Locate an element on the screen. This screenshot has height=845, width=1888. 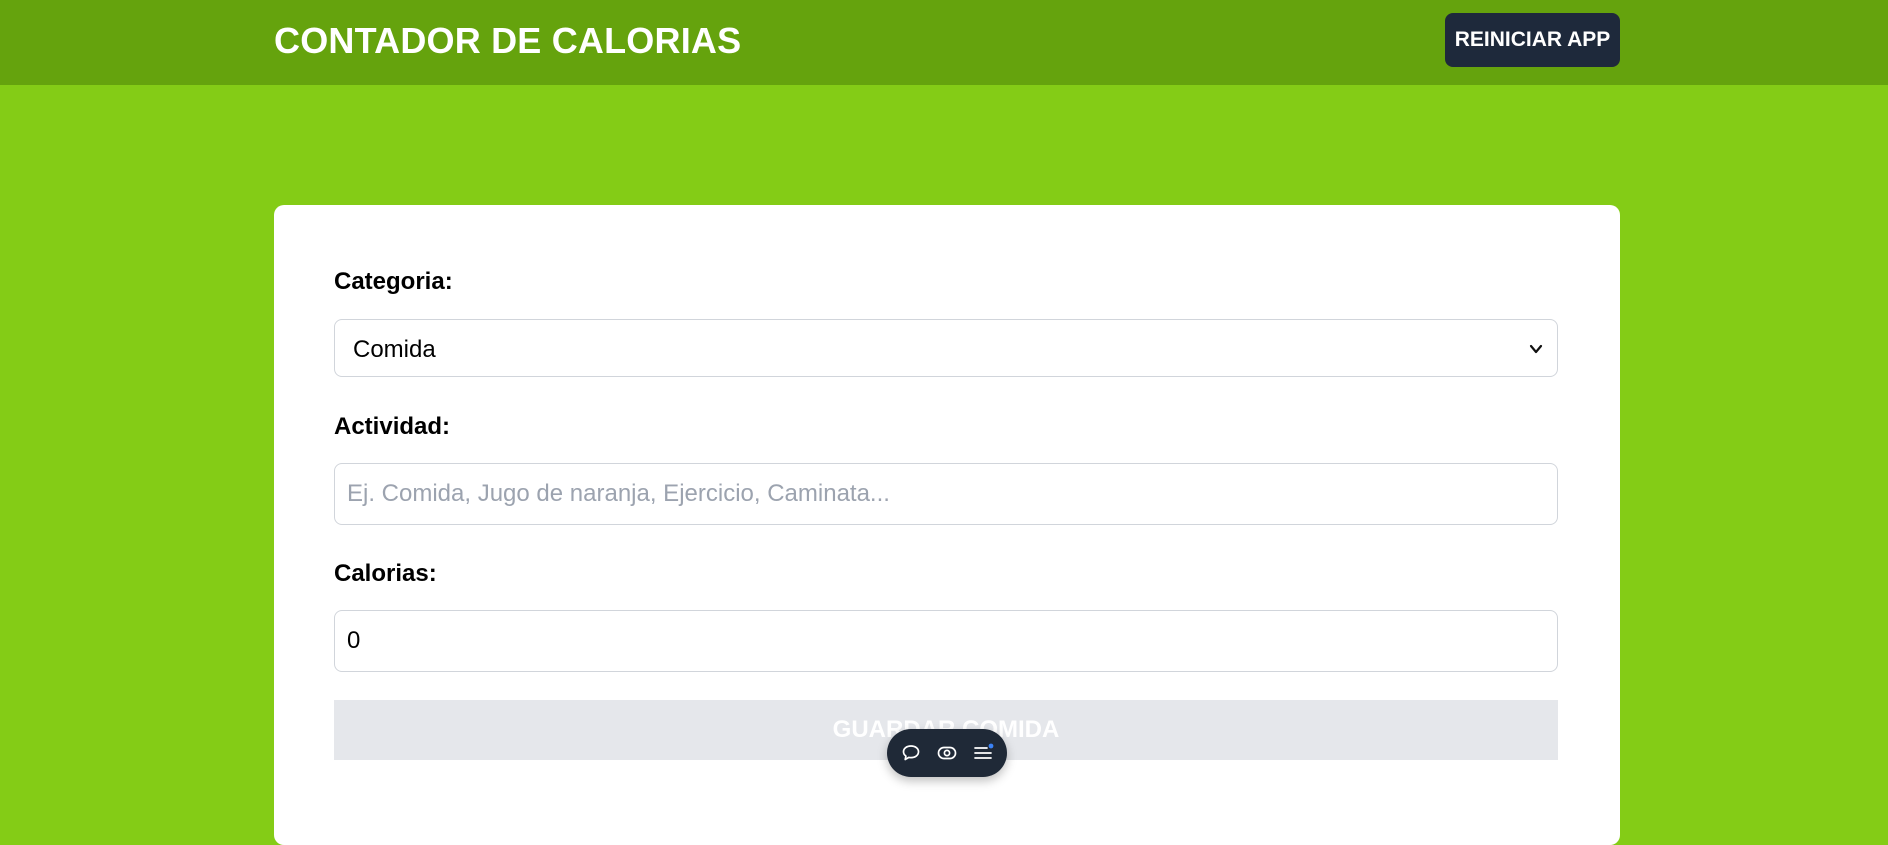
chat-bubble-icon is located at coordinates (911, 753).